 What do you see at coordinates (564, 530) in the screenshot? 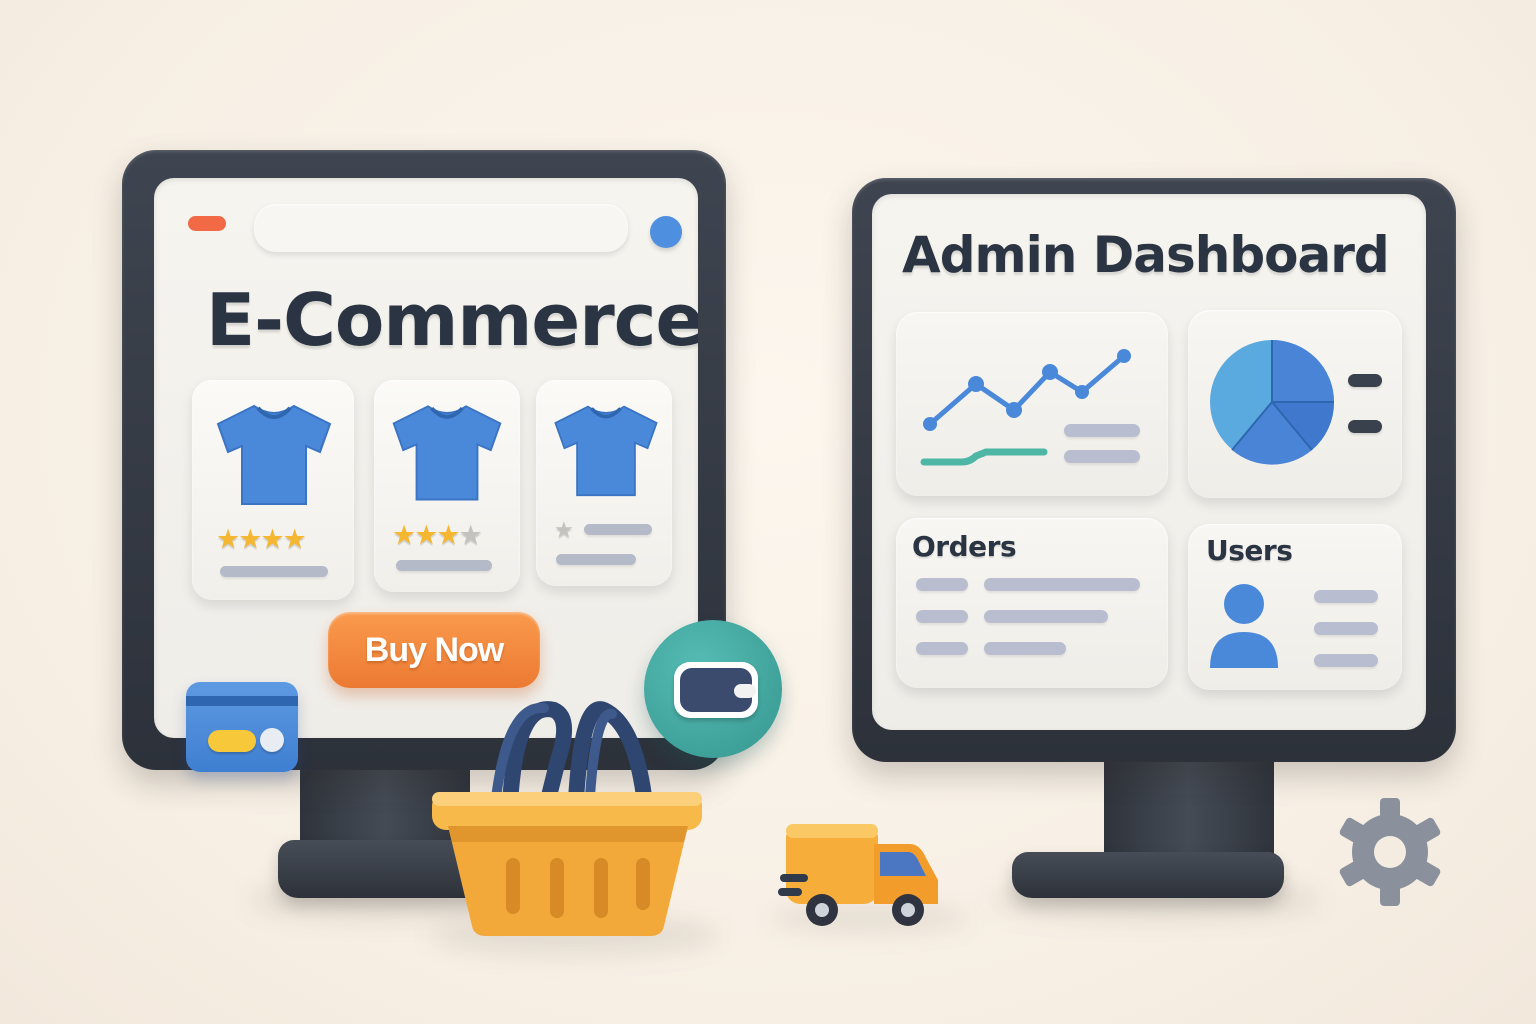
I see `rating-stars: ★` at bounding box center [564, 530].